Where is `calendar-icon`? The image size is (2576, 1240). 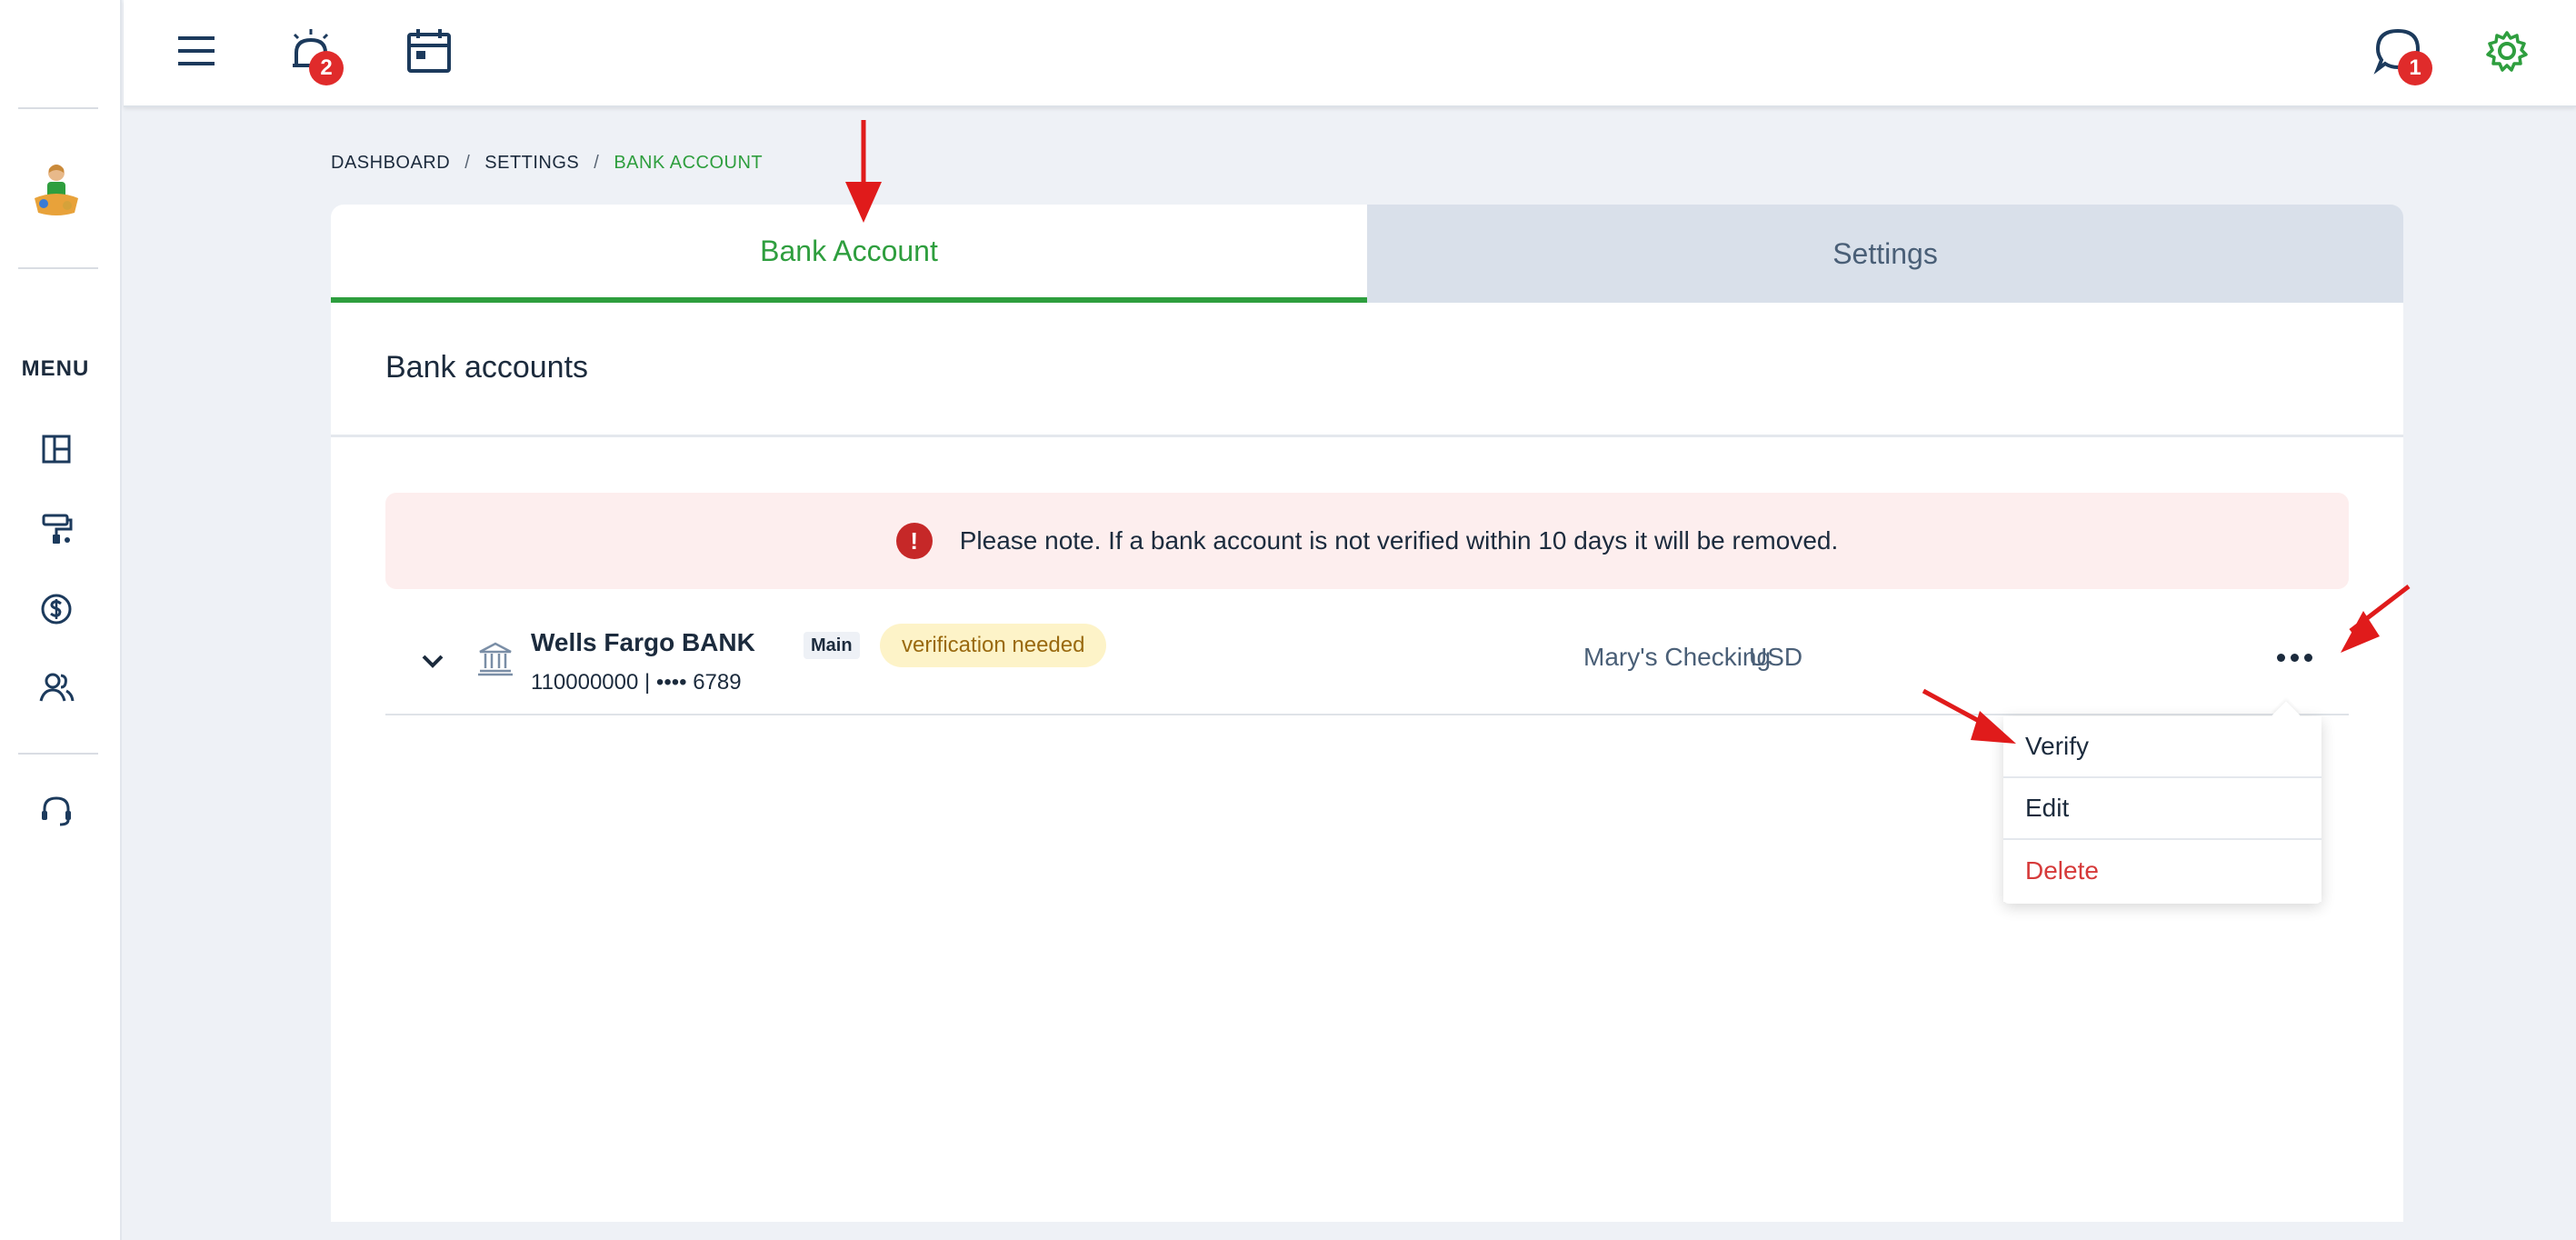
calendar-icon is located at coordinates (429, 50).